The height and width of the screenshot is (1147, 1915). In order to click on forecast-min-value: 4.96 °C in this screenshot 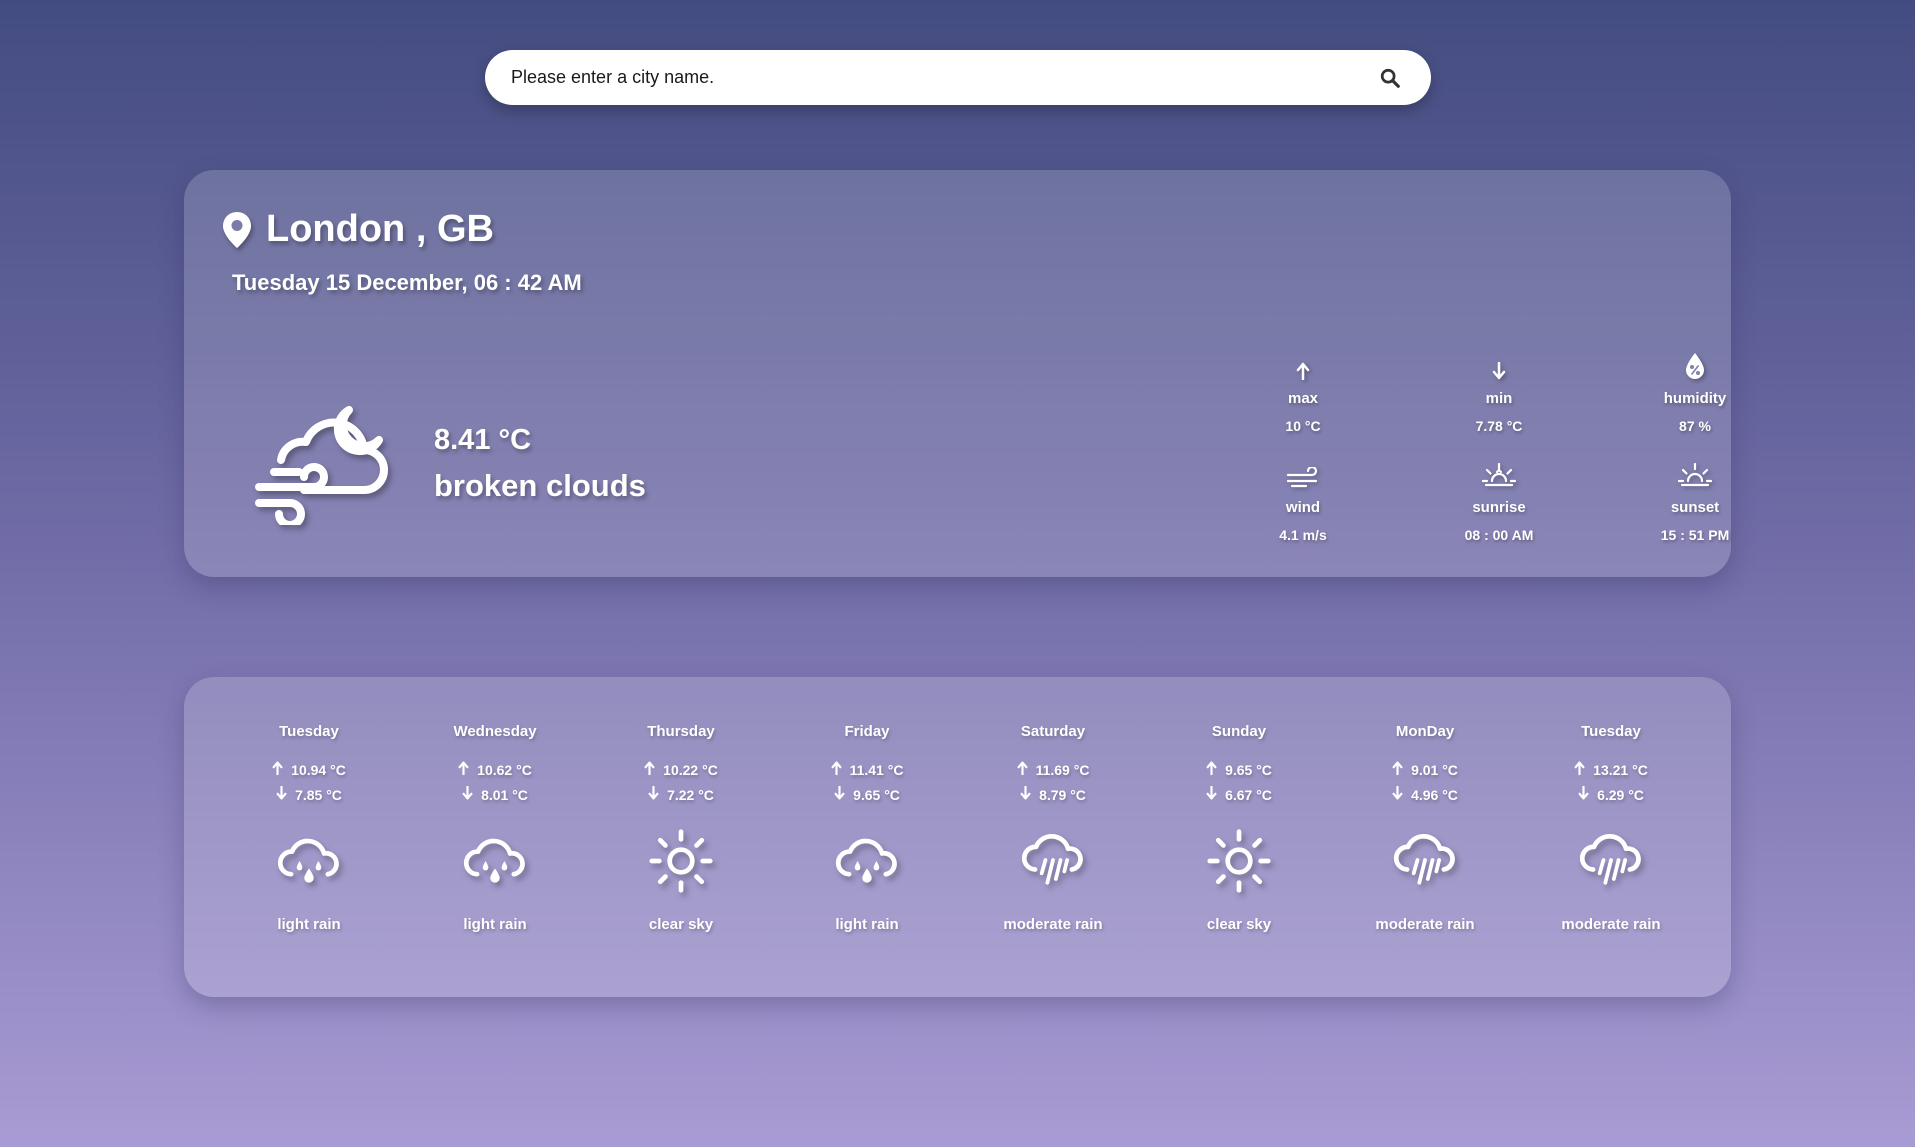, I will do `click(1434, 795)`.